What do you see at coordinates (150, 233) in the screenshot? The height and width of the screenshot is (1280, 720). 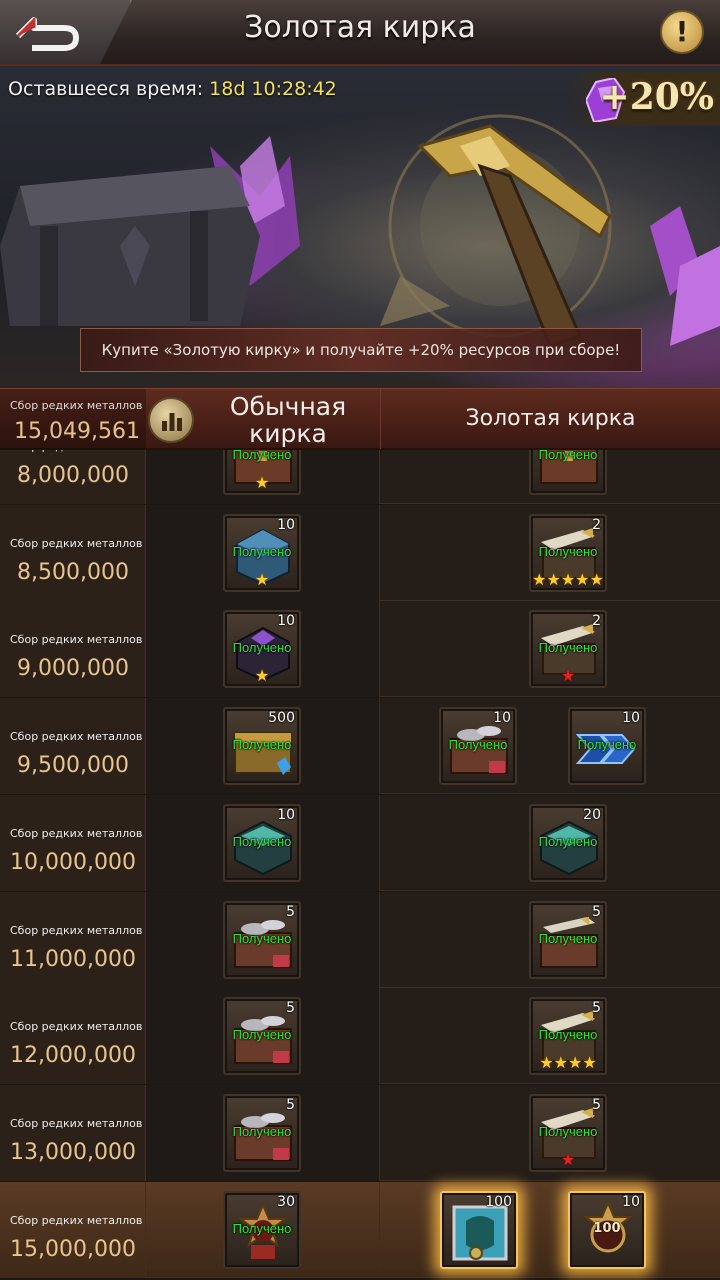 I see `chest-illustration` at bounding box center [150, 233].